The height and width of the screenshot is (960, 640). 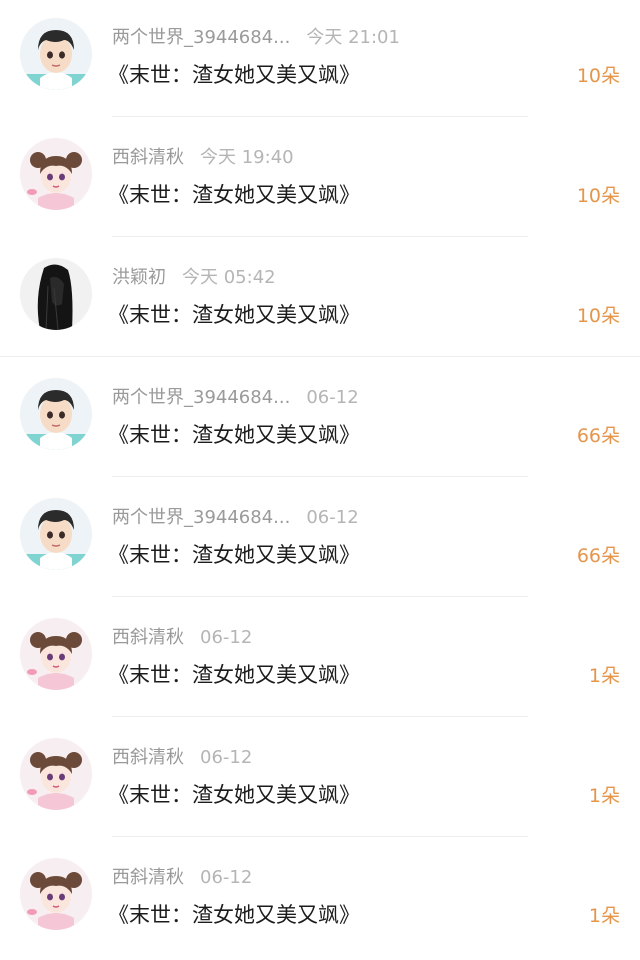 I want to click on list-item: 洪颖初 今天 05:42 《末世：渣女她又美又飒》 10朵, so click(x=320, y=300).